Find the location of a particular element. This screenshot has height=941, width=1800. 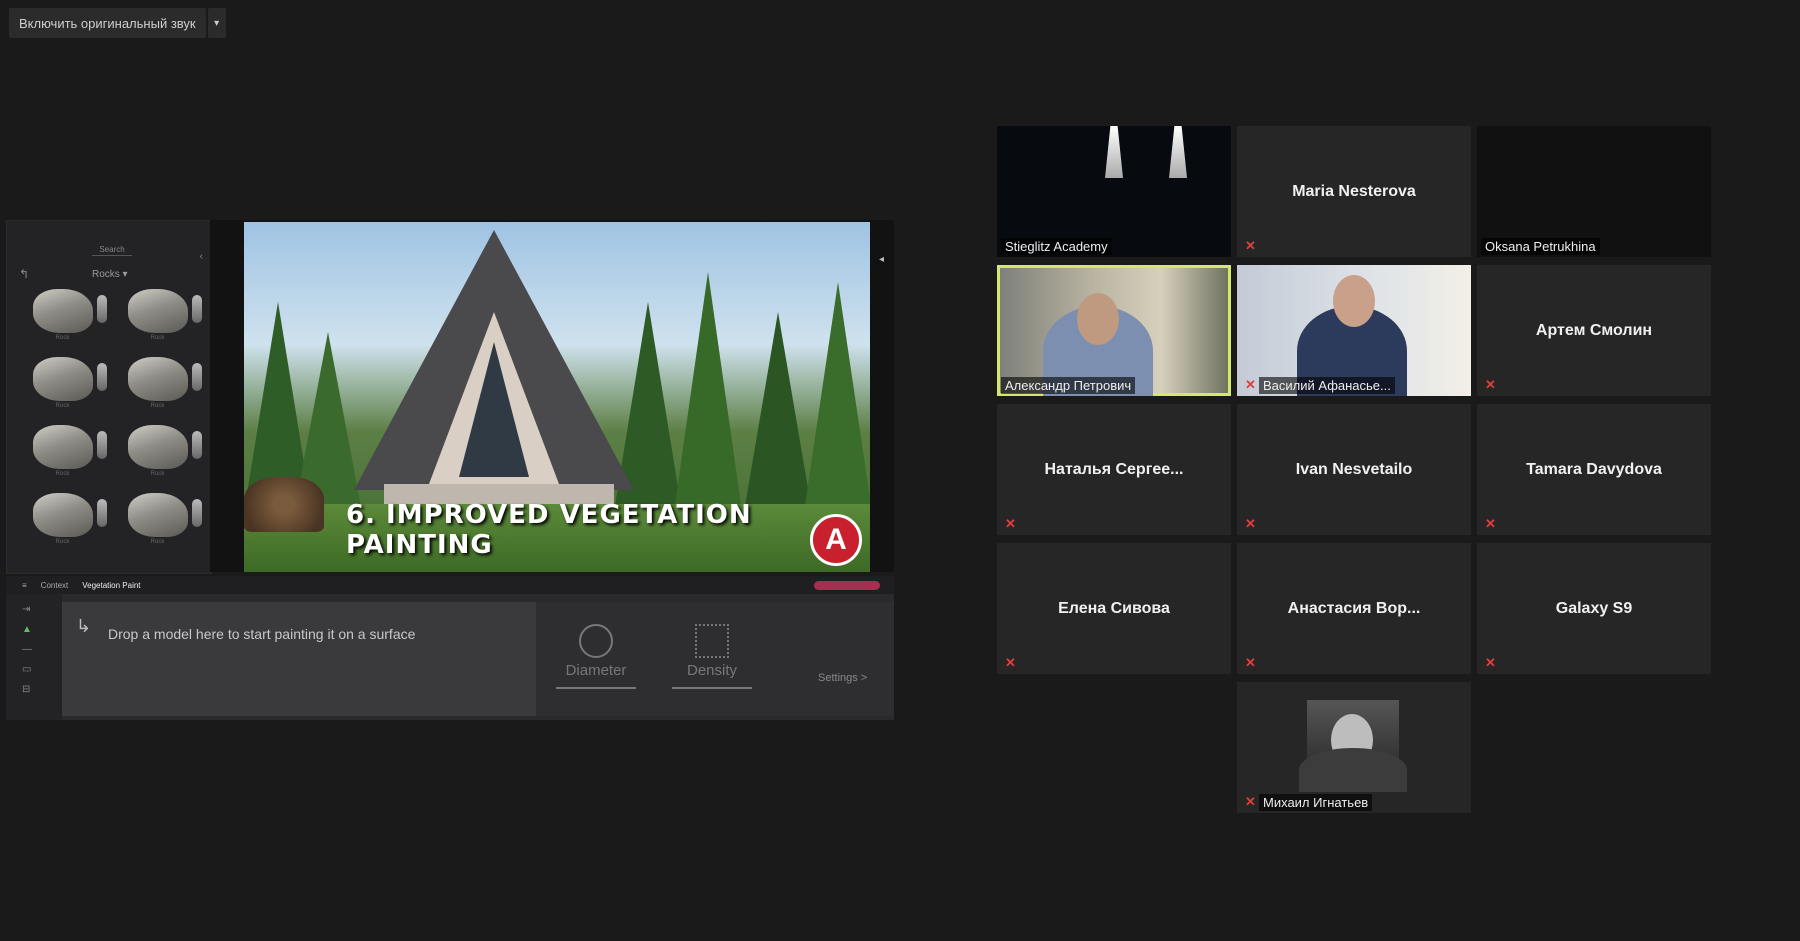

participant-tile: Maria Nesterova ✕ is located at coordinates (1354, 191).